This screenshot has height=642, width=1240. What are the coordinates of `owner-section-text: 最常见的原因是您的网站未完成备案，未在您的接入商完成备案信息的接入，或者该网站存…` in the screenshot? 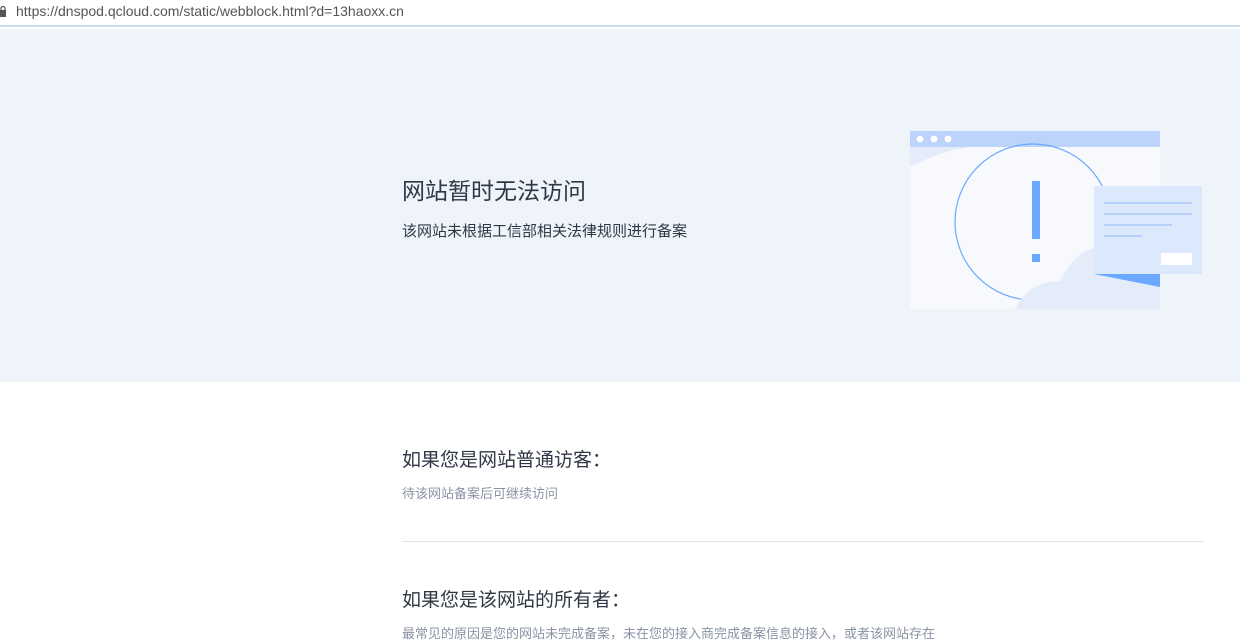 It's located at (669, 634).